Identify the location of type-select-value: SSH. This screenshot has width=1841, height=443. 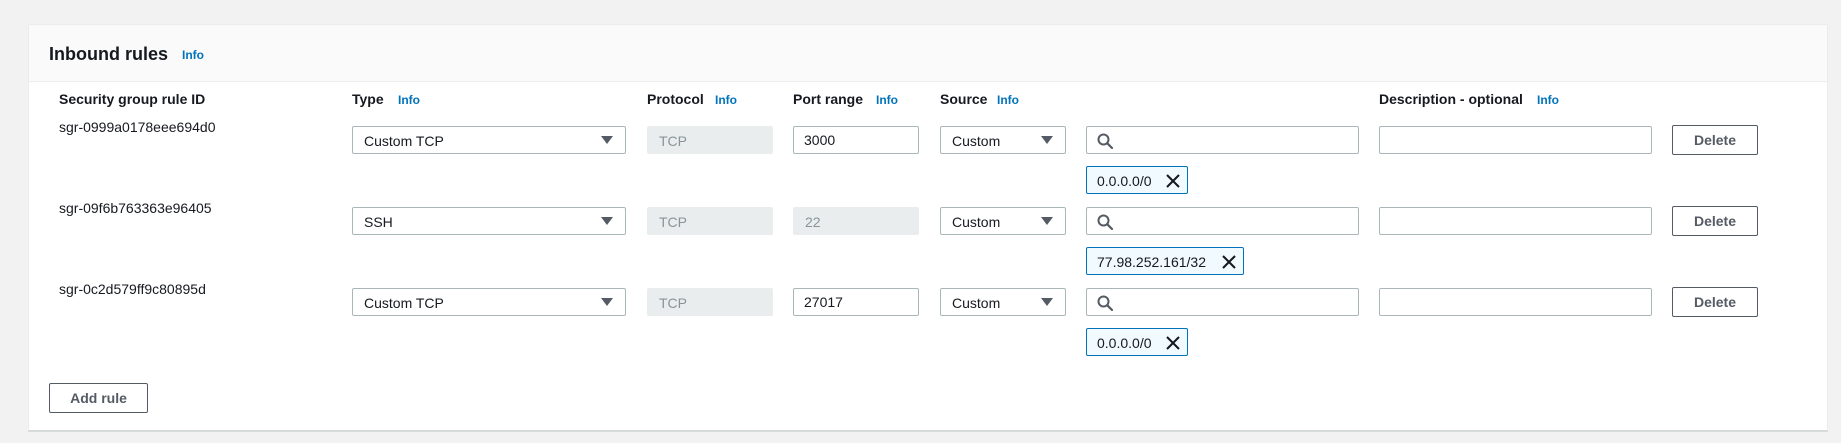
(378, 222).